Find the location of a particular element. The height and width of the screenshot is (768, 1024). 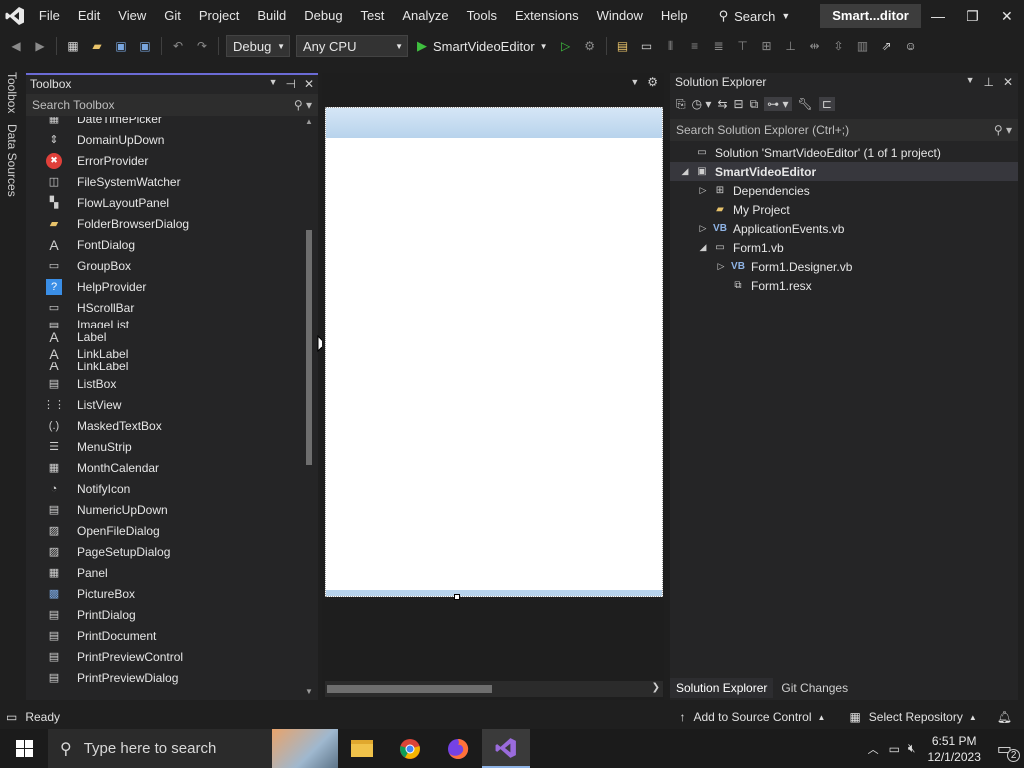

align-middle-icon: ⊞ is located at coordinates (767, 46).